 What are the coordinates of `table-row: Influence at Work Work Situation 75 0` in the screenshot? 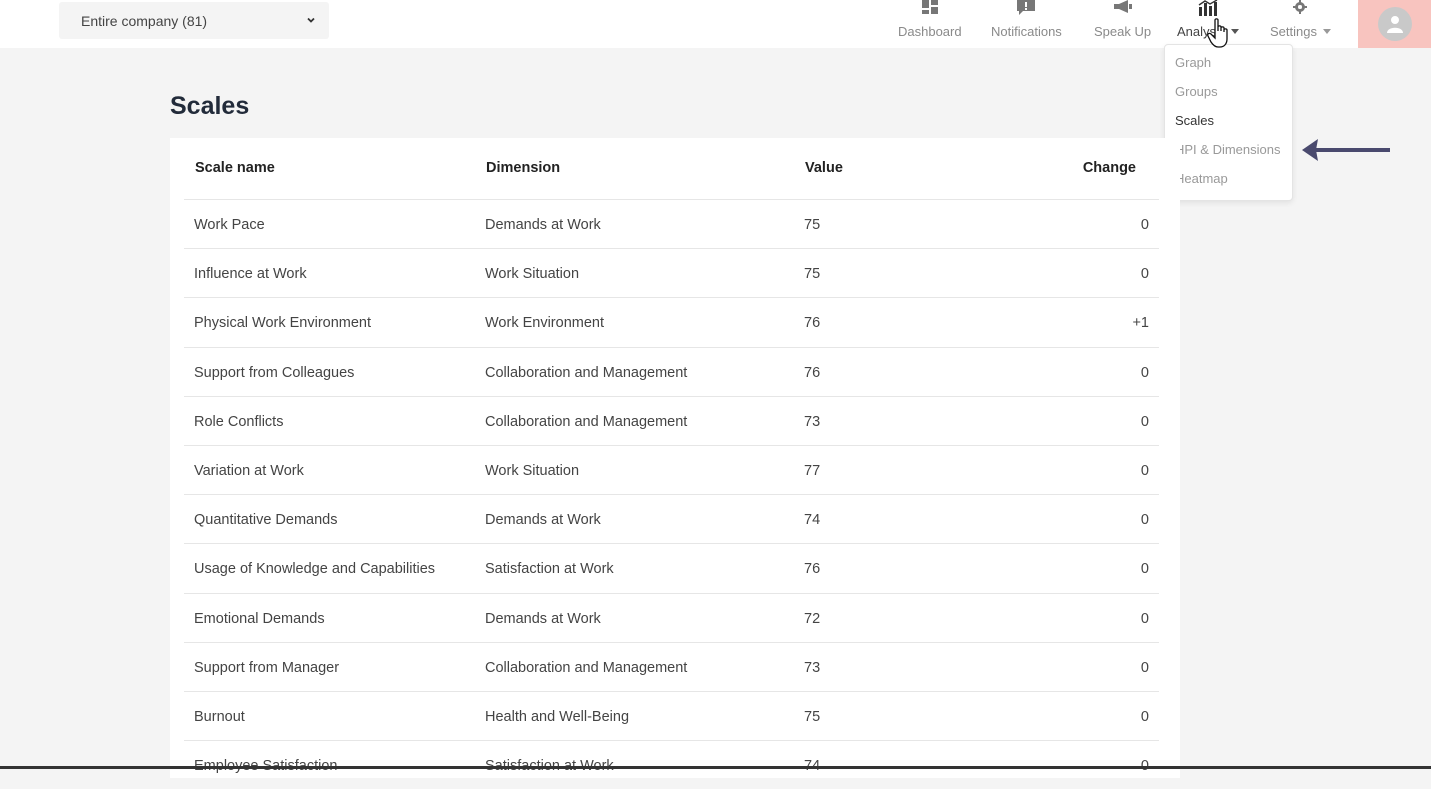 It's located at (671, 272).